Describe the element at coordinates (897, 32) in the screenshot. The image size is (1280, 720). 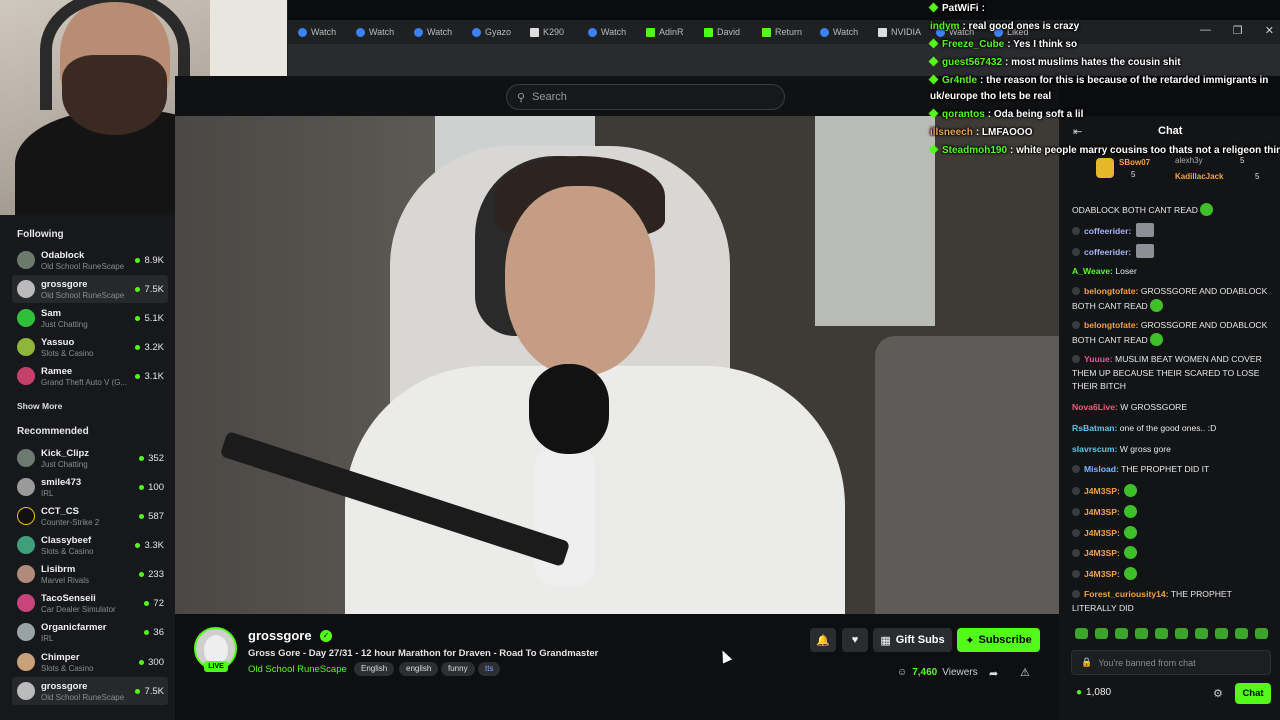
I see `browser-tab: NVIDIA` at that location.